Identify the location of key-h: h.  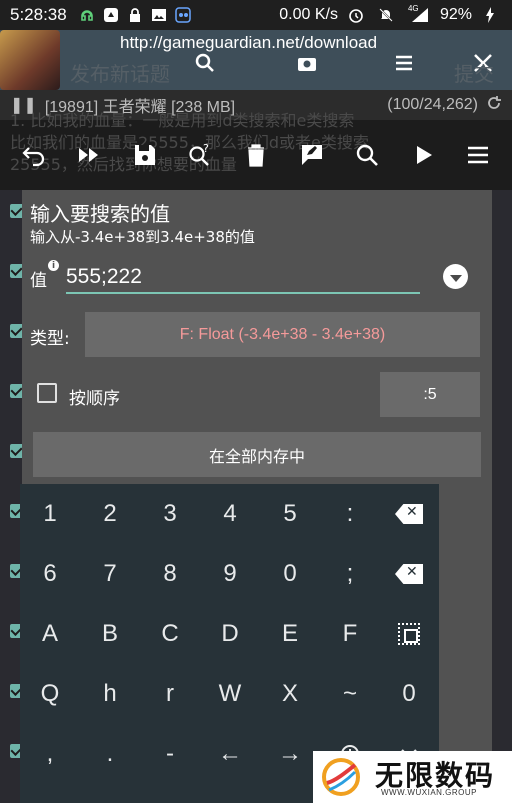
(110, 694).